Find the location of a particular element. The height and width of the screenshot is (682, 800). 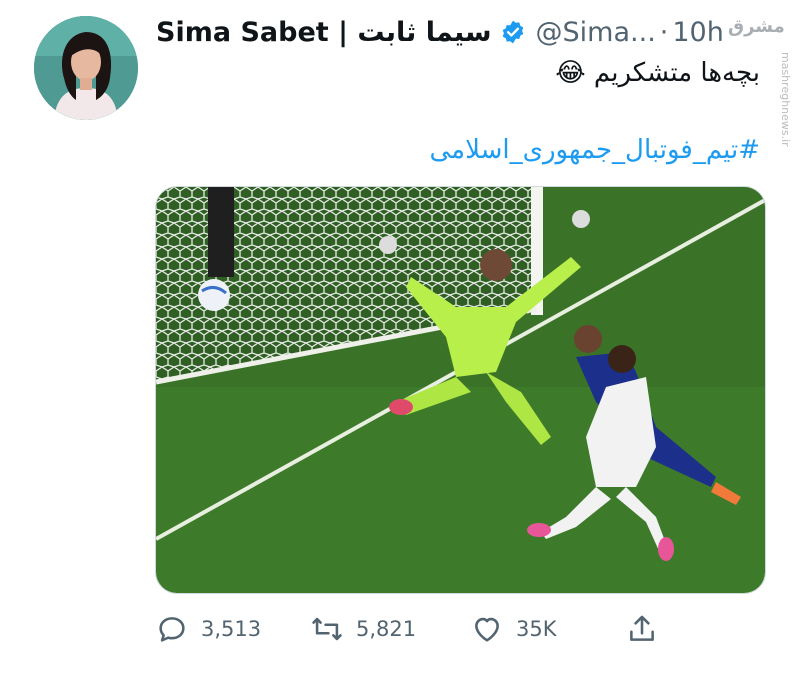

reply-icon is located at coordinates (172, 629).